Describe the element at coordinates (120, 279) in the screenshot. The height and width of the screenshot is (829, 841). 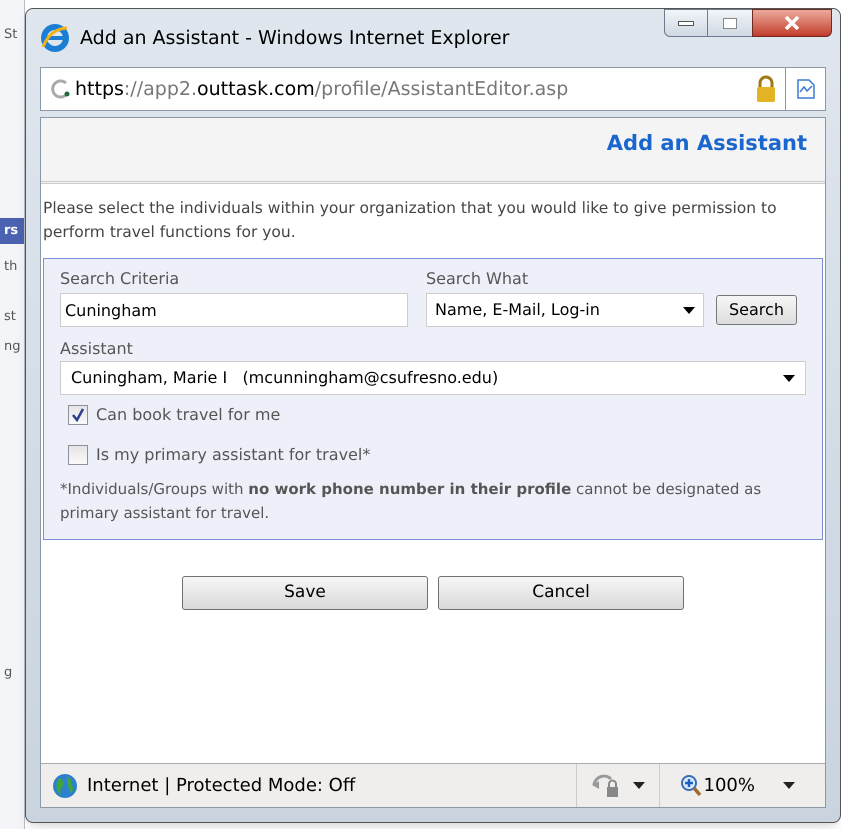
I see `field-label: Search Criteria` at that location.